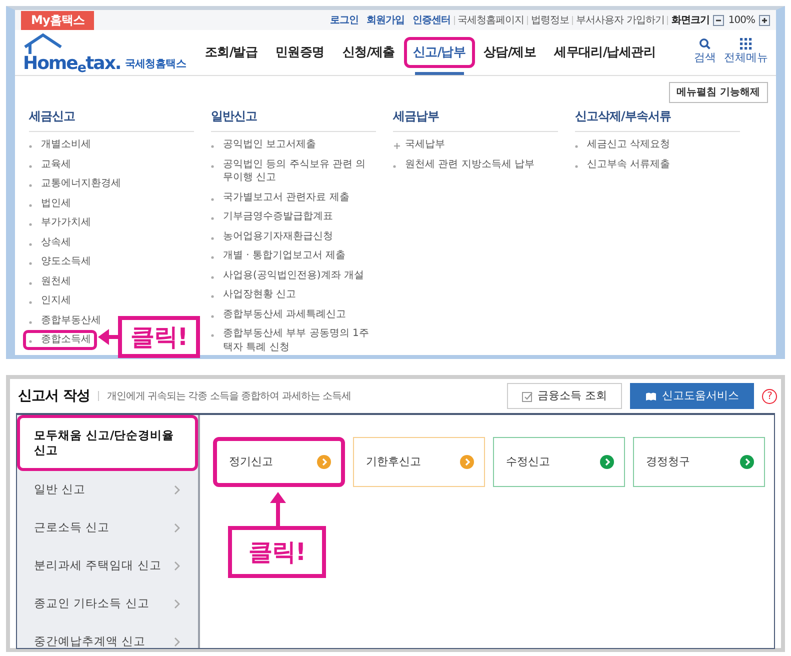  I want to click on nav-tab: 조회/발급, so click(231, 52).